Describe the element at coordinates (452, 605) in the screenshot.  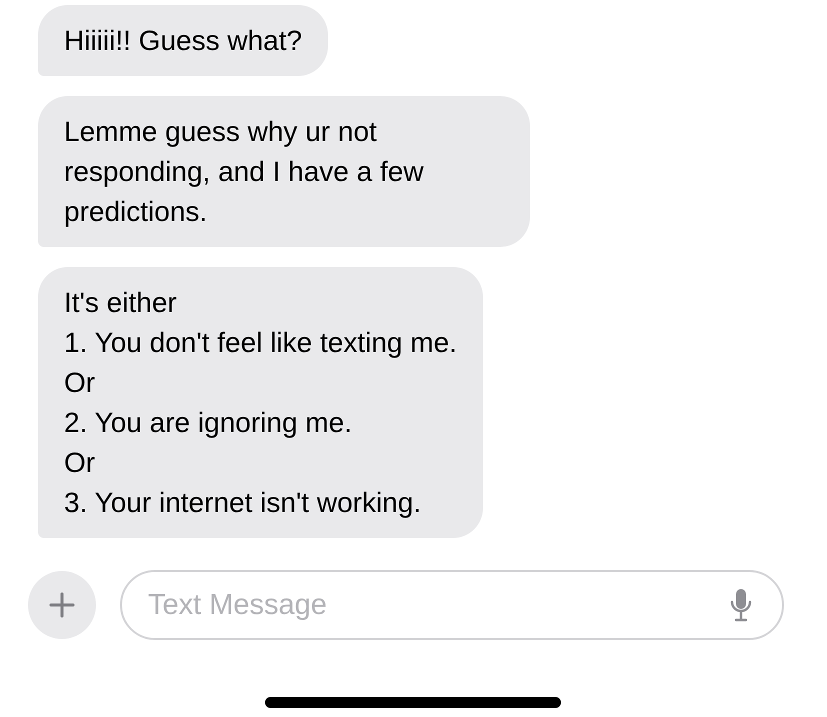
I see `message-field: Text Message` at that location.